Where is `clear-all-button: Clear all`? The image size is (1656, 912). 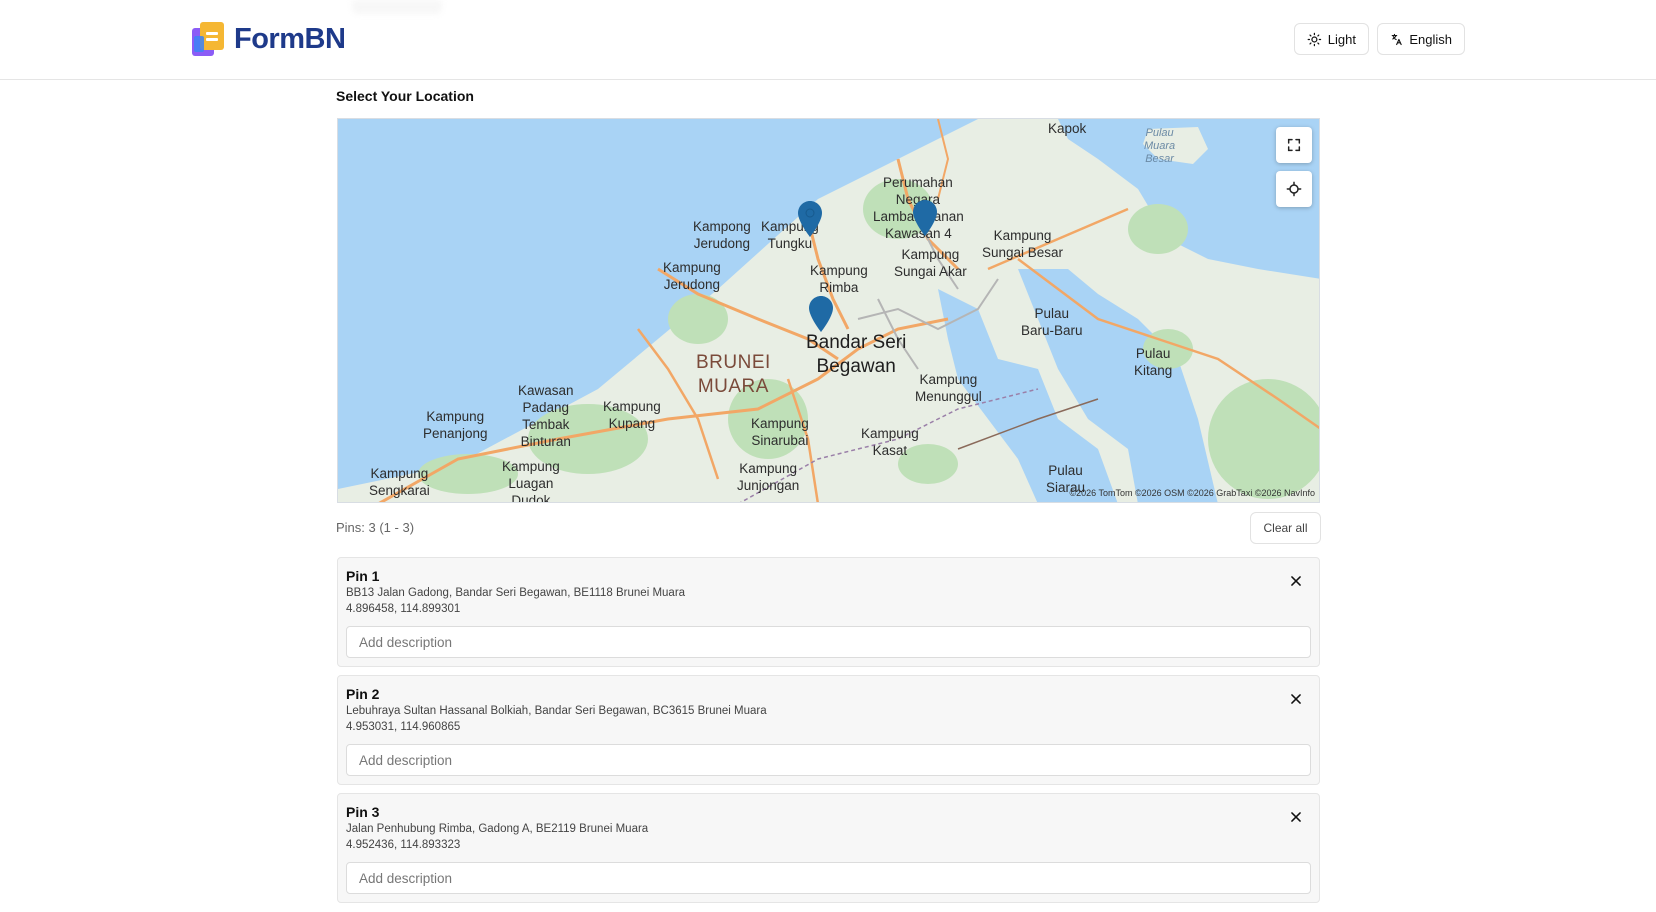 clear-all-button: Clear all is located at coordinates (1285, 528).